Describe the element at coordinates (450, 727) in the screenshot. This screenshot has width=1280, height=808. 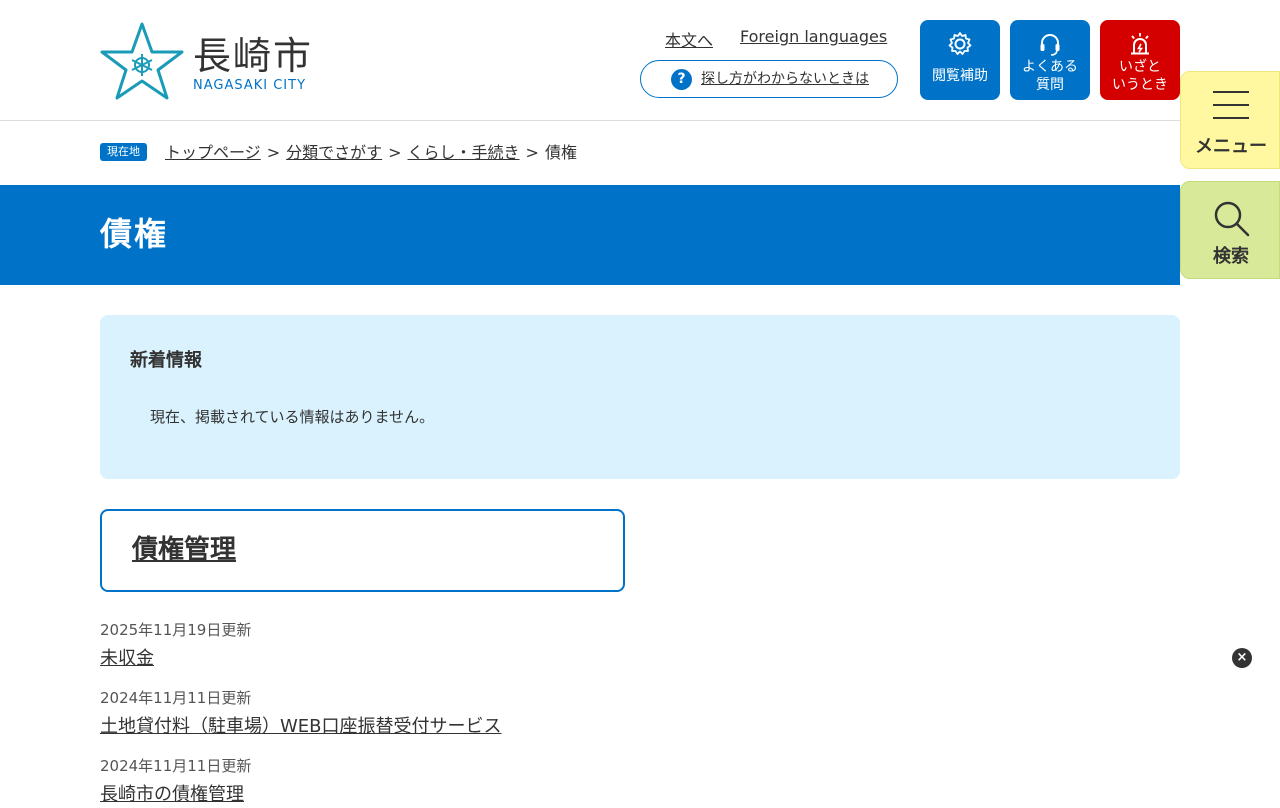
I see `item-link: 土地貸付料（駐車場）WEB口座振替受付サービス` at that location.